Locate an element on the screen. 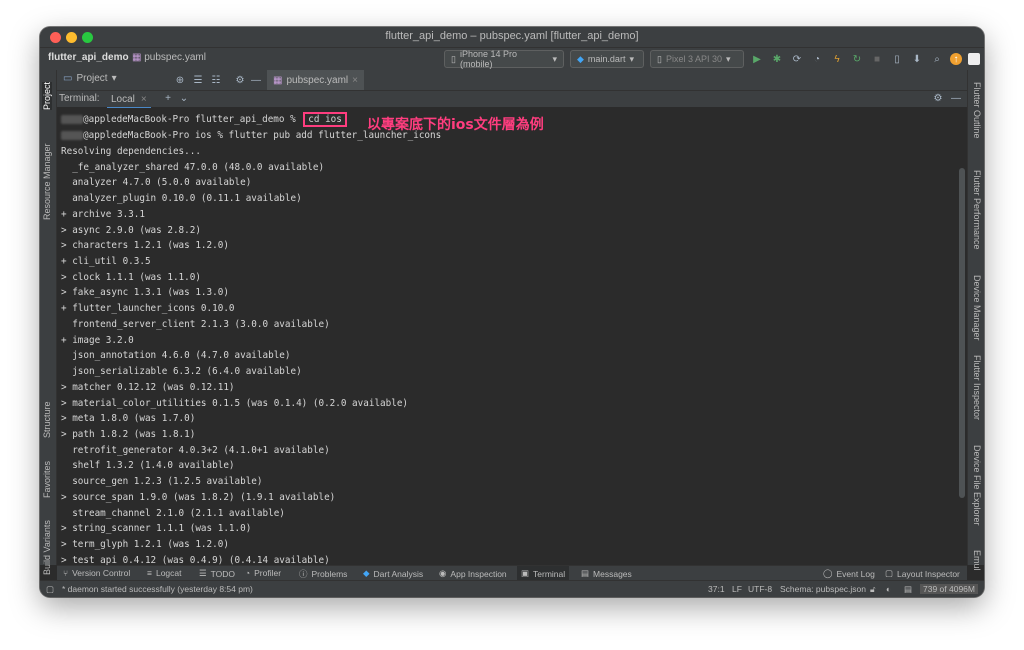 The image size is (1024, 650). expand-all-icon: ☰ is located at coordinates (198, 80).